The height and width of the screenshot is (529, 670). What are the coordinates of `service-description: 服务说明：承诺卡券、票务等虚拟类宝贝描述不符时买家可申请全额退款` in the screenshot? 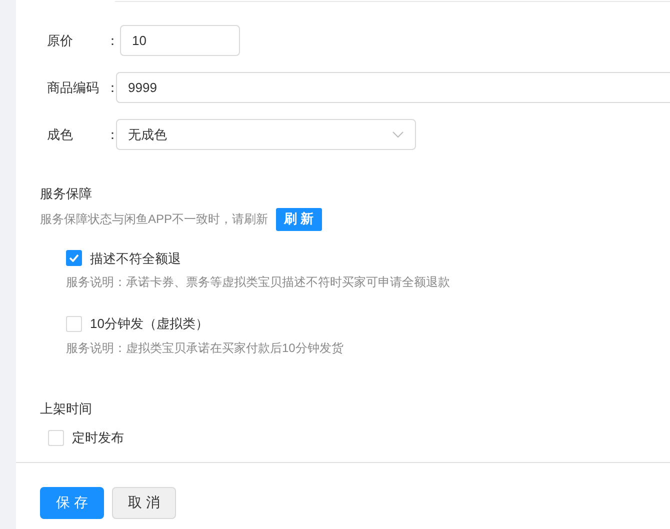 It's located at (258, 282).